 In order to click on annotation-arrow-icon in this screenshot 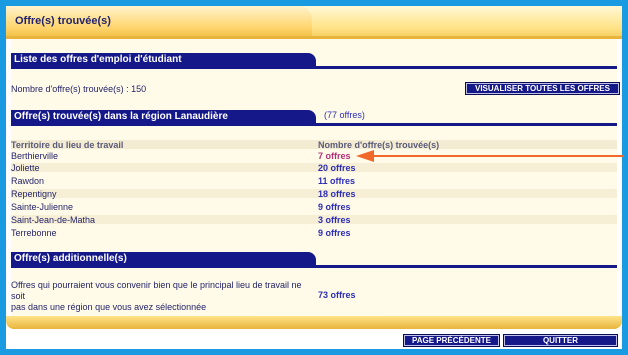, I will do `click(490, 156)`.